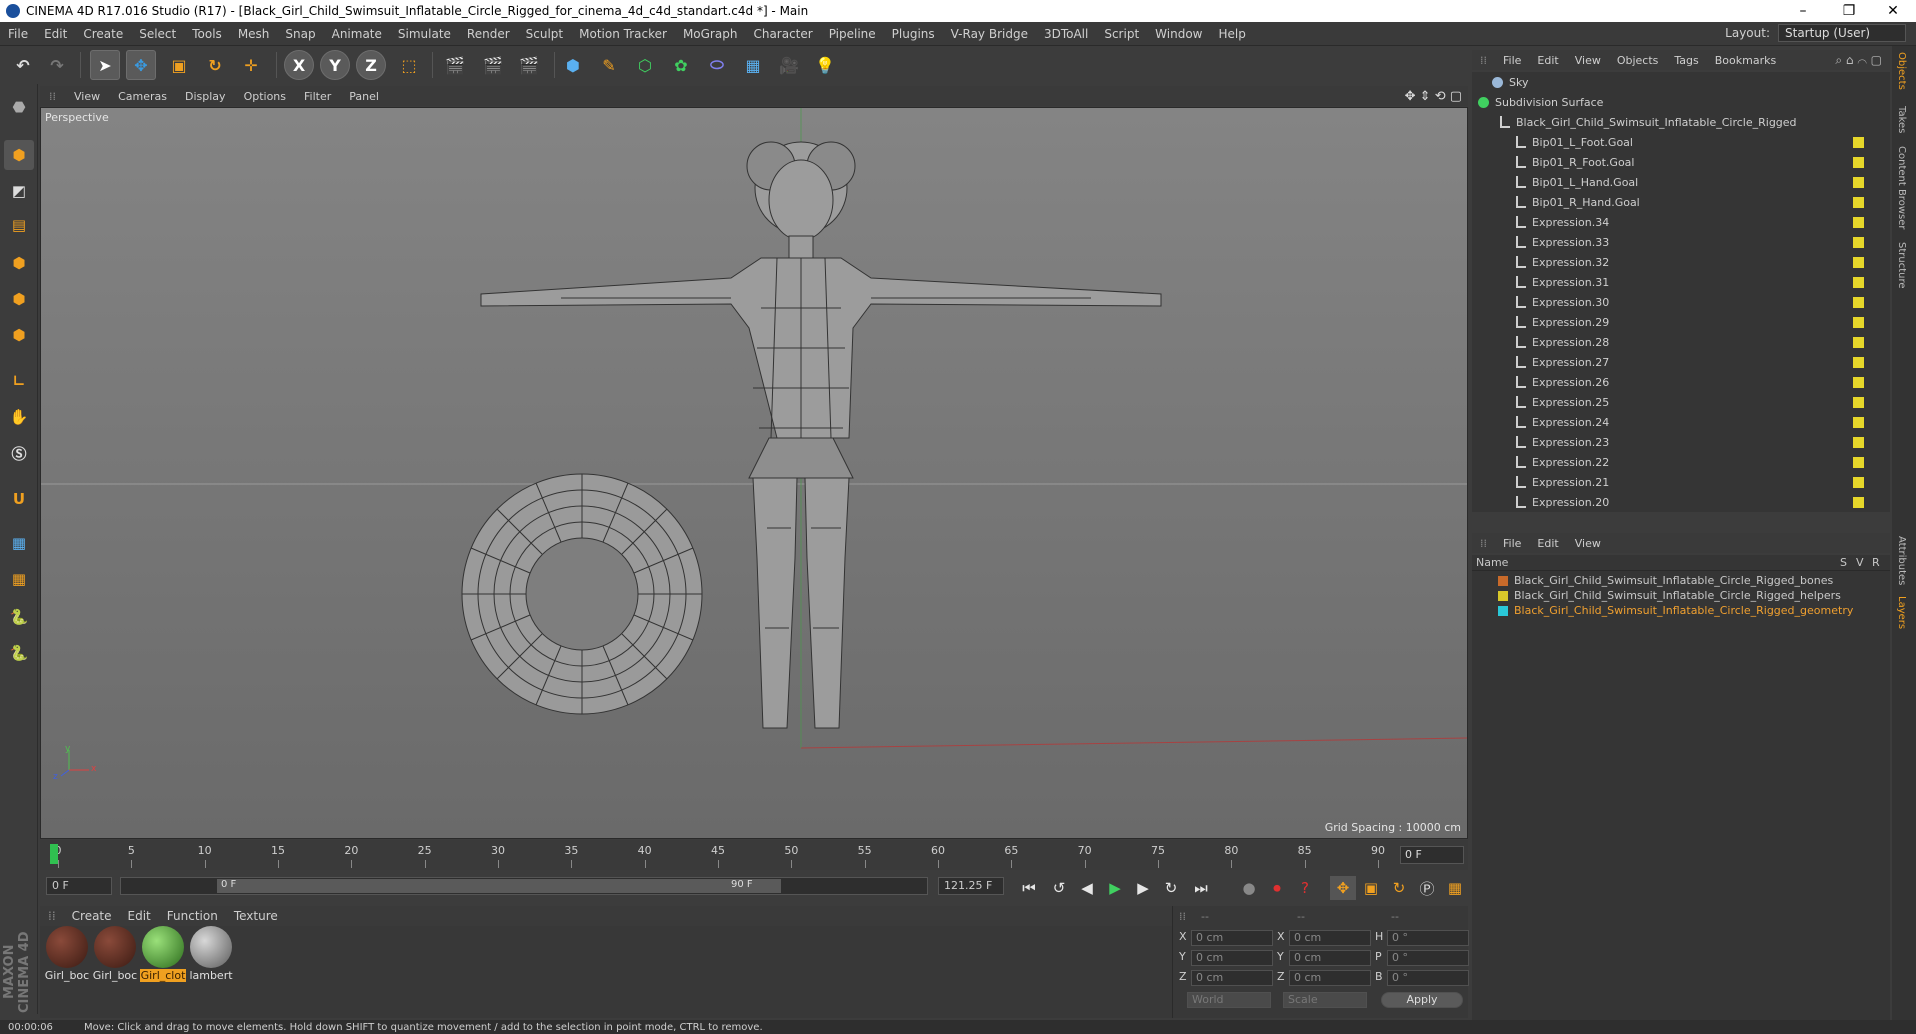  What do you see at coordinates (1249, 888) in the screenshot?
I see `record-keys-icon: ●` at bounding box center [1249, 888].